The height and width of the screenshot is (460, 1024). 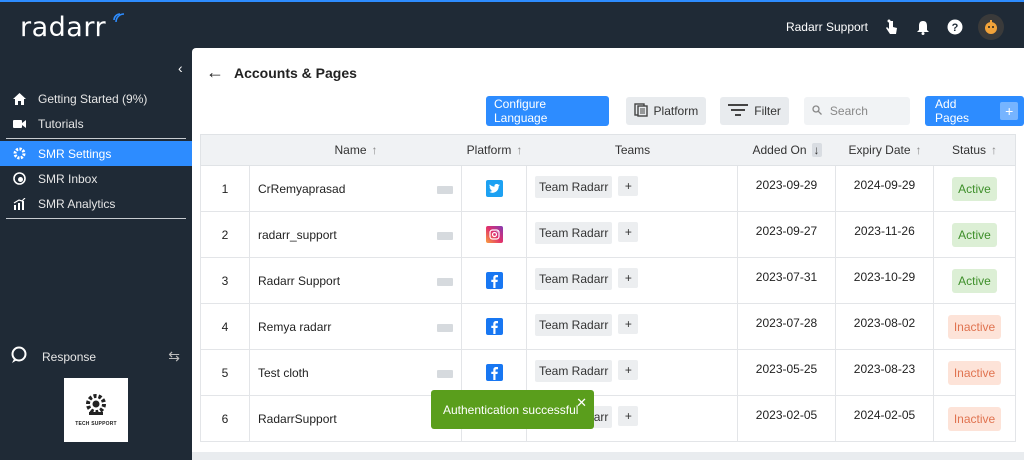 I want to click on sidebar-item-smr-inbox: SMR Inbox, so click(x=96, y=178).